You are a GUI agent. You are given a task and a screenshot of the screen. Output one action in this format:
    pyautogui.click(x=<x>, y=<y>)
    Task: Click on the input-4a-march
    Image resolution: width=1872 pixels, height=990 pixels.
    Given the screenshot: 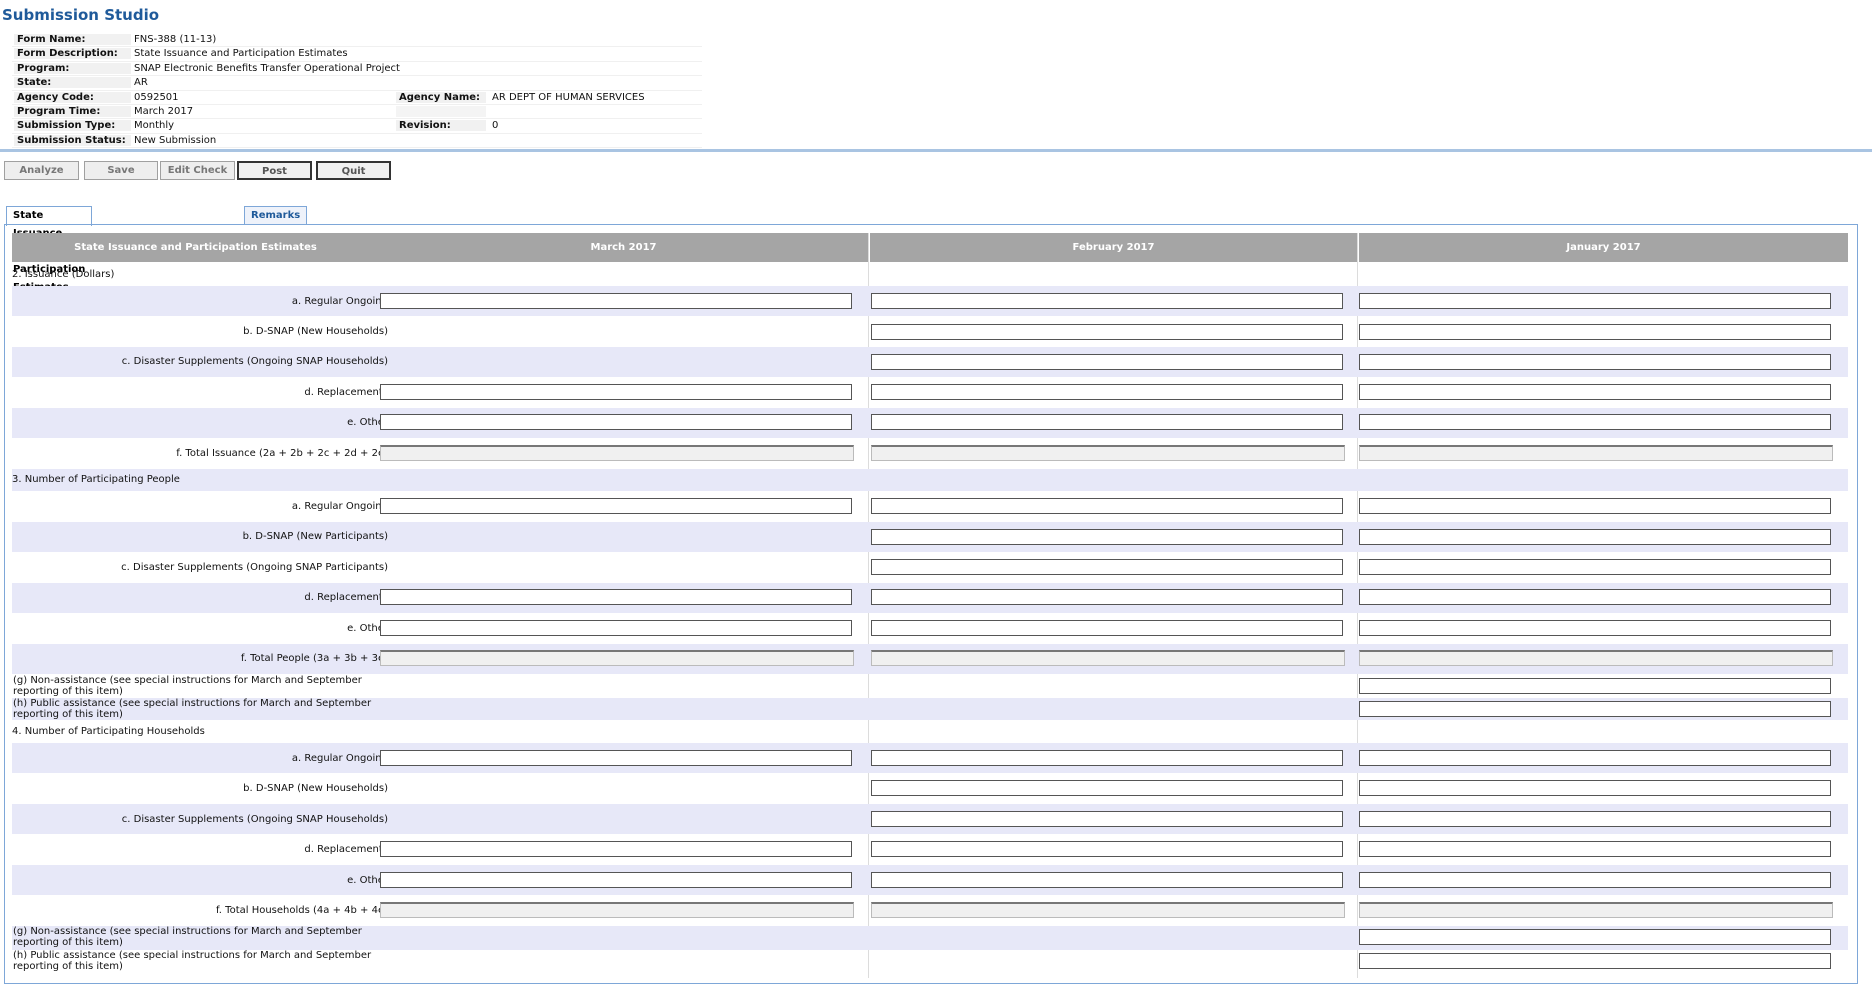 What is the action you would take?
    pyautogui.click(x=616, y=758)
    